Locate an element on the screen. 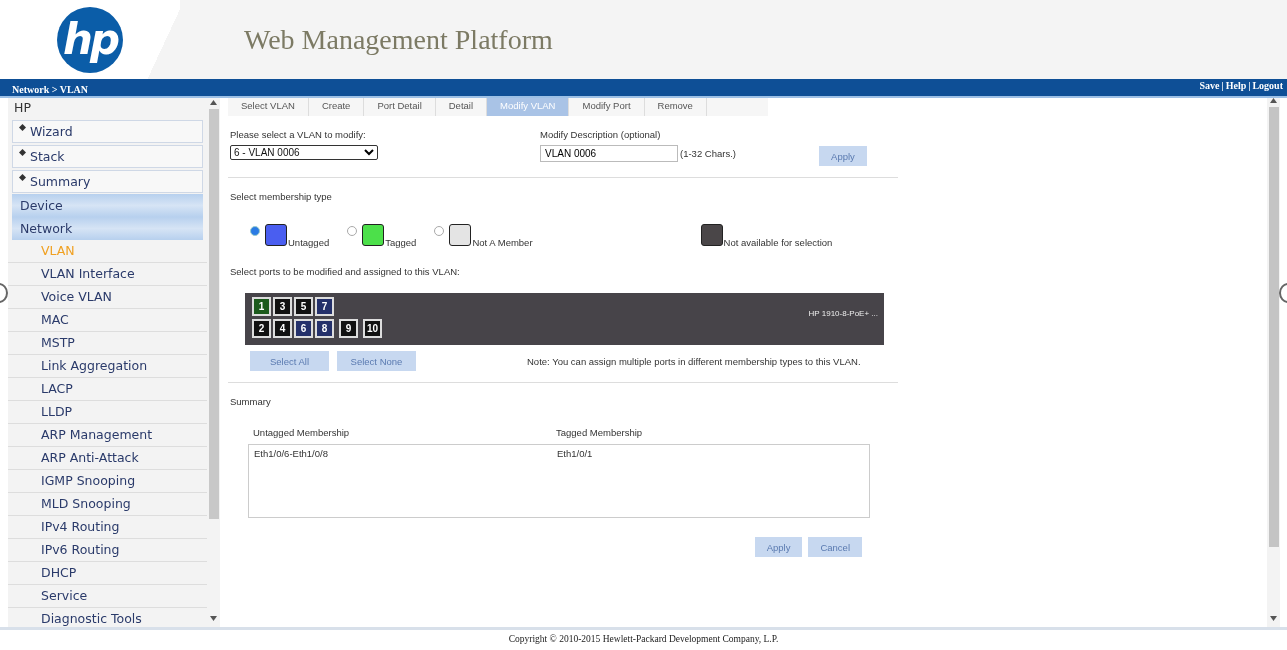 The image size is (1287, 650). scroll-up-icon is located at coordinates (213, 102).